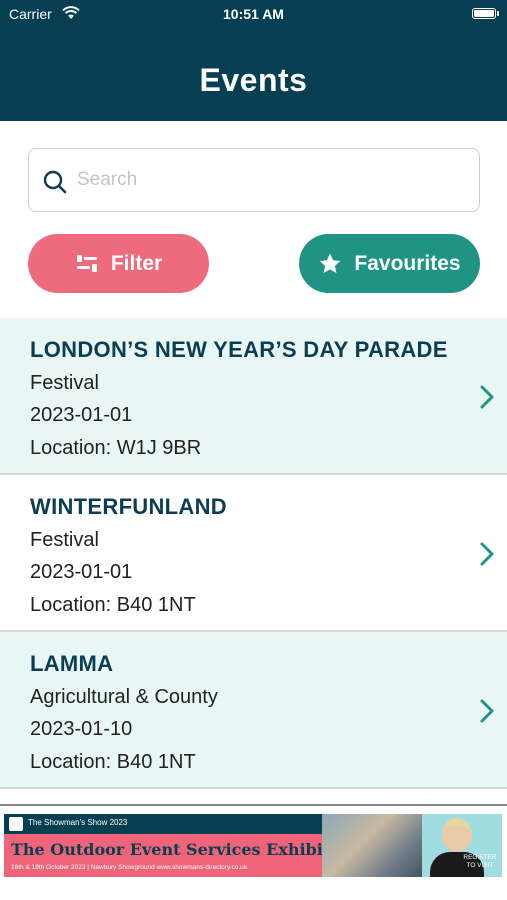 This screenshot has height=900, width=507. Describe the element at coordinates (78, 822) in the screenshot. I see `ad-brand: The Showman's Show 2023` at that location.